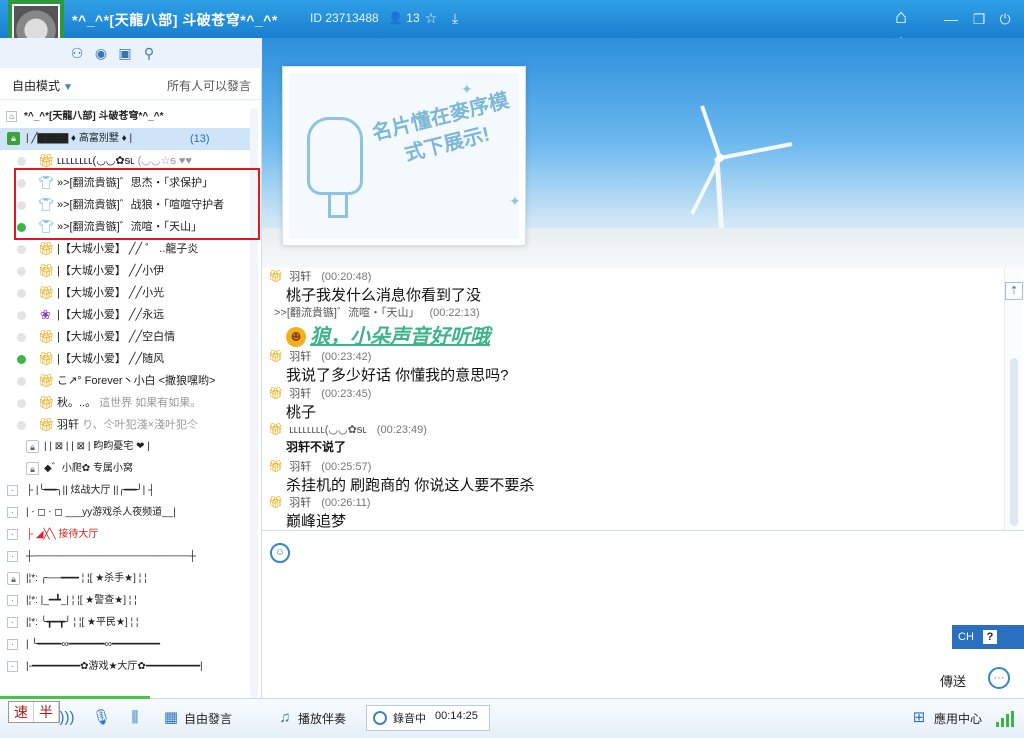  What do you see at coordinates (126, 535) in the screenshot?
I see `channel-row: · ├ ◢╳╲ 接待大厅` at bounding box center [126, 535].